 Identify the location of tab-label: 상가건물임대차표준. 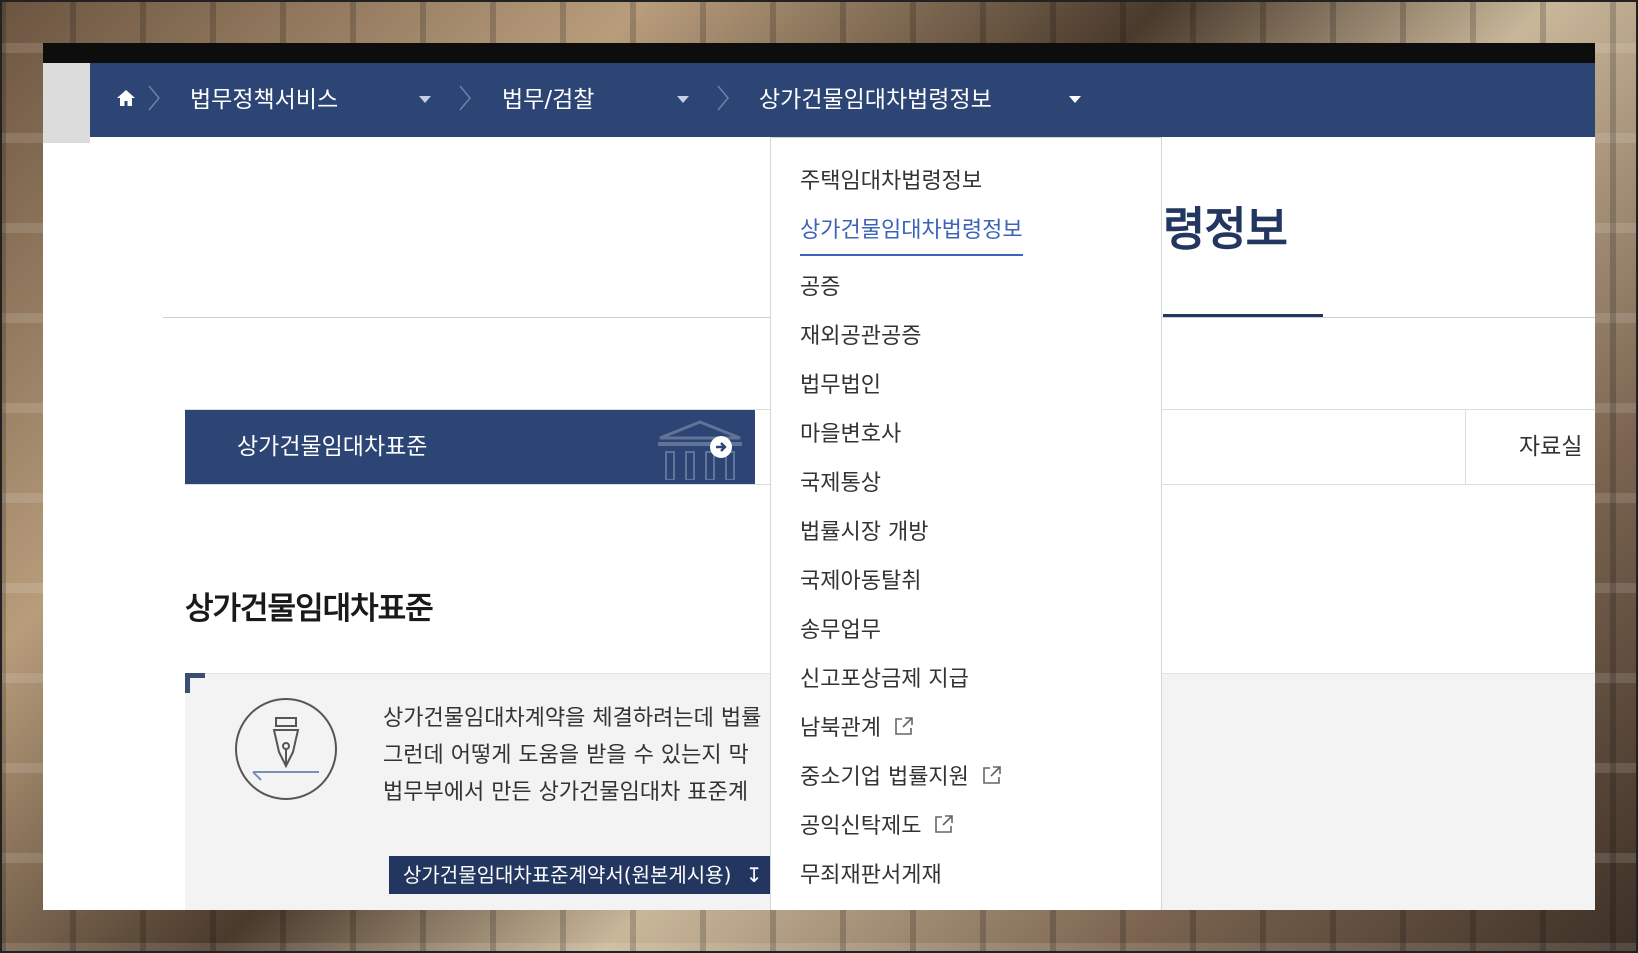
(332, 447).